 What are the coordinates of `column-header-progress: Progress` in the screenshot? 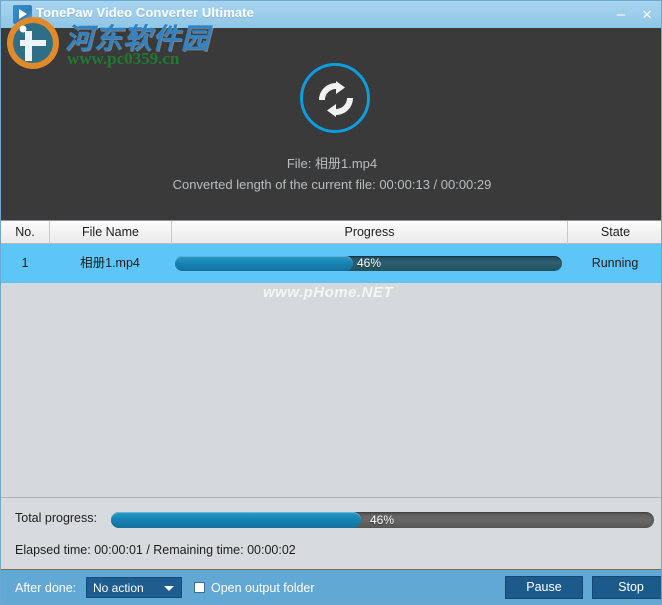 It's located at (369, 232).